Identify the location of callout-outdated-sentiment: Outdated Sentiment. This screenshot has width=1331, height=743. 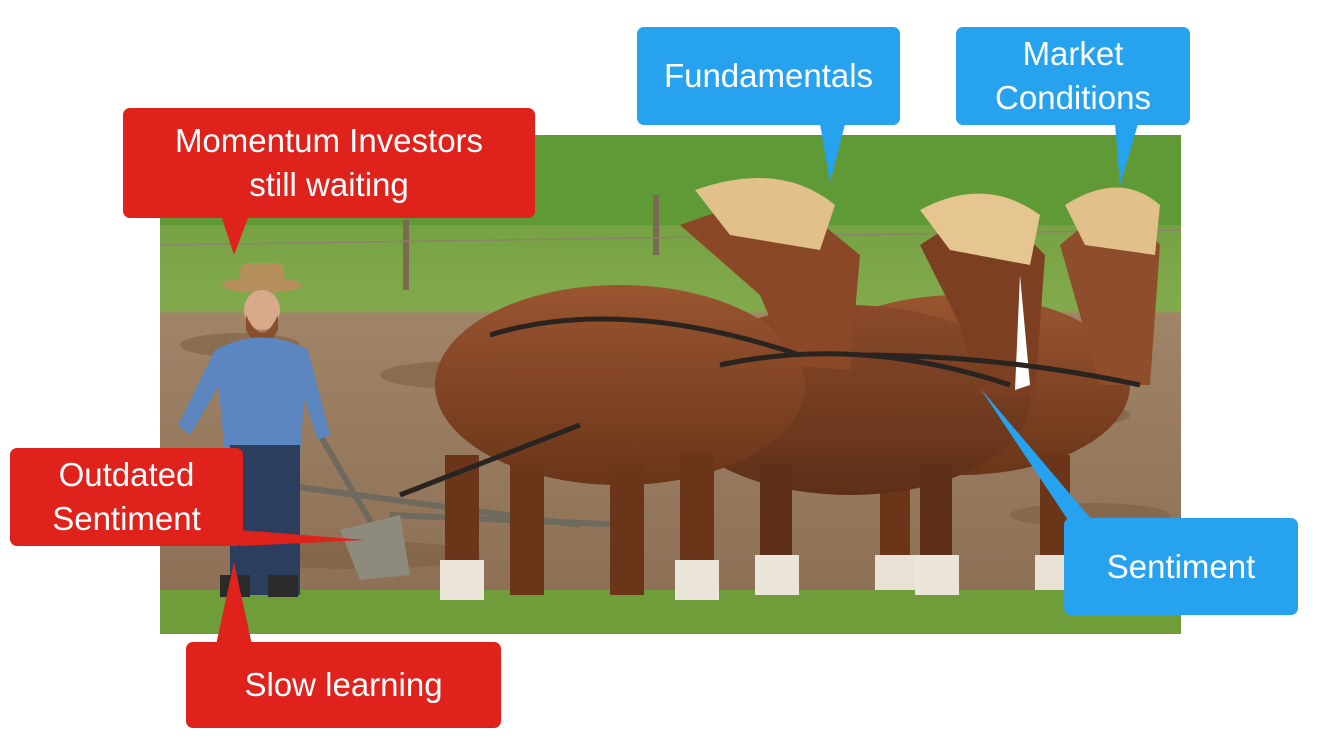
(126, 497).